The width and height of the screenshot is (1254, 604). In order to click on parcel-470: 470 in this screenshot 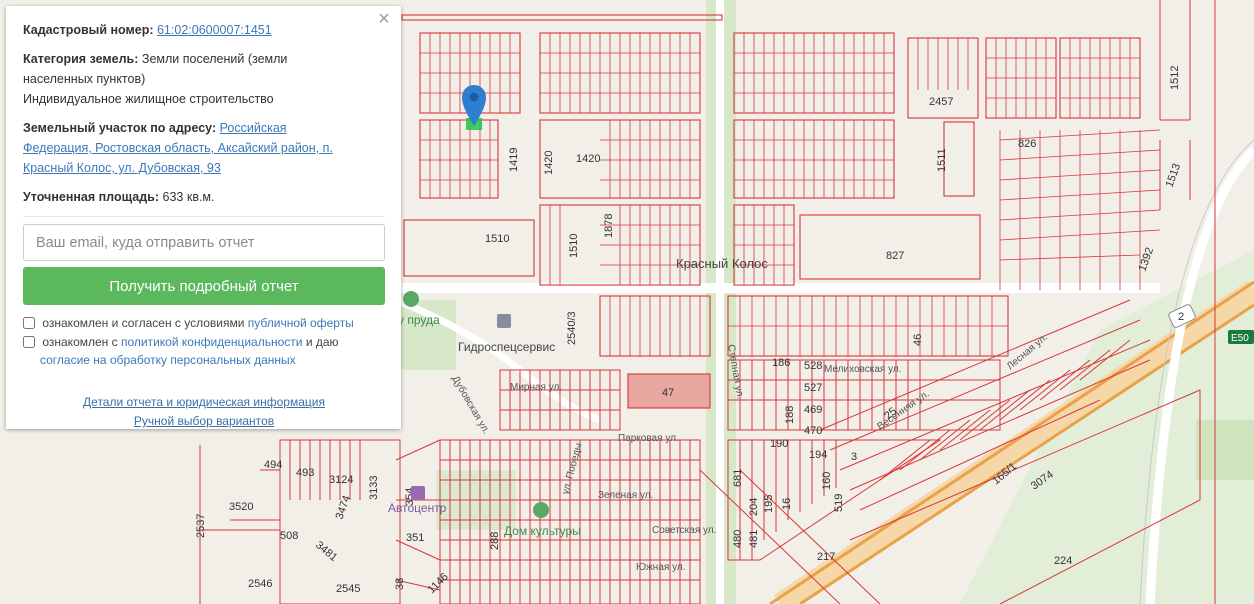, I will do `click(813, 431)`.